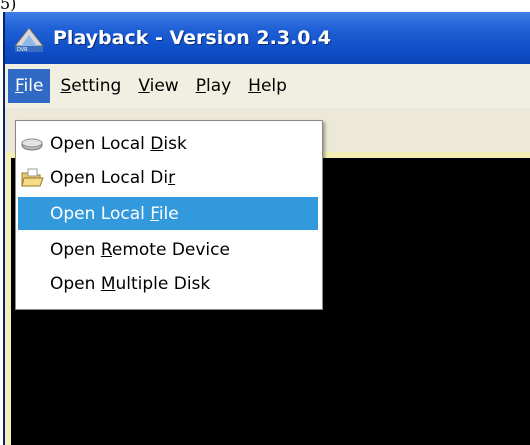 This screenshot has height=445, width=530. Describe the element at coordinates (144, 86) in the screenshot. I see `menu-view-key: V` at that location.